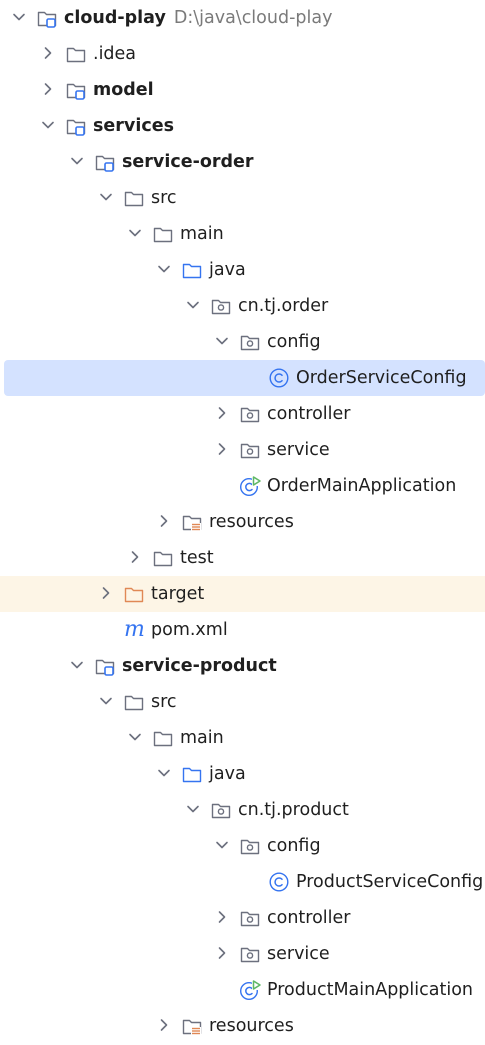  What do you see at coordinates (115, 54) in the screenshot?
I see `tree-item-name: .idea` at bounding box center [115, 54].